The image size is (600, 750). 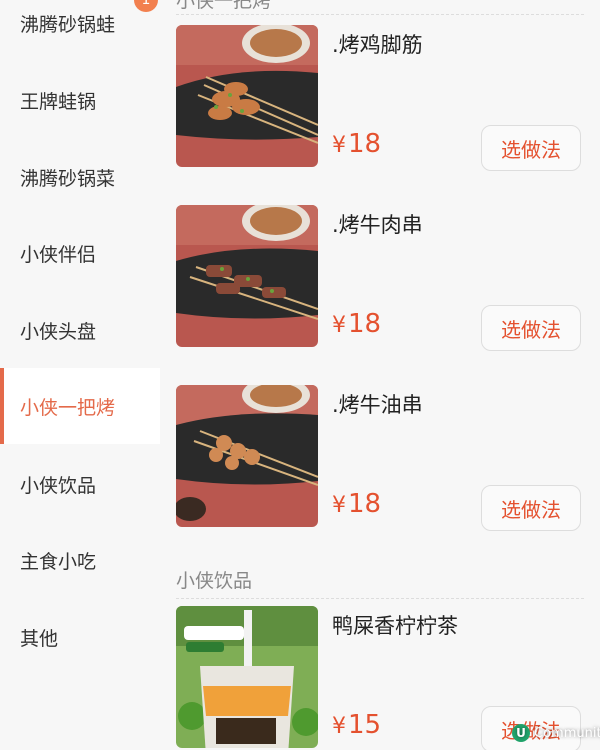 I want to click on community-logo-icon: U, so click(x=521, y=733).